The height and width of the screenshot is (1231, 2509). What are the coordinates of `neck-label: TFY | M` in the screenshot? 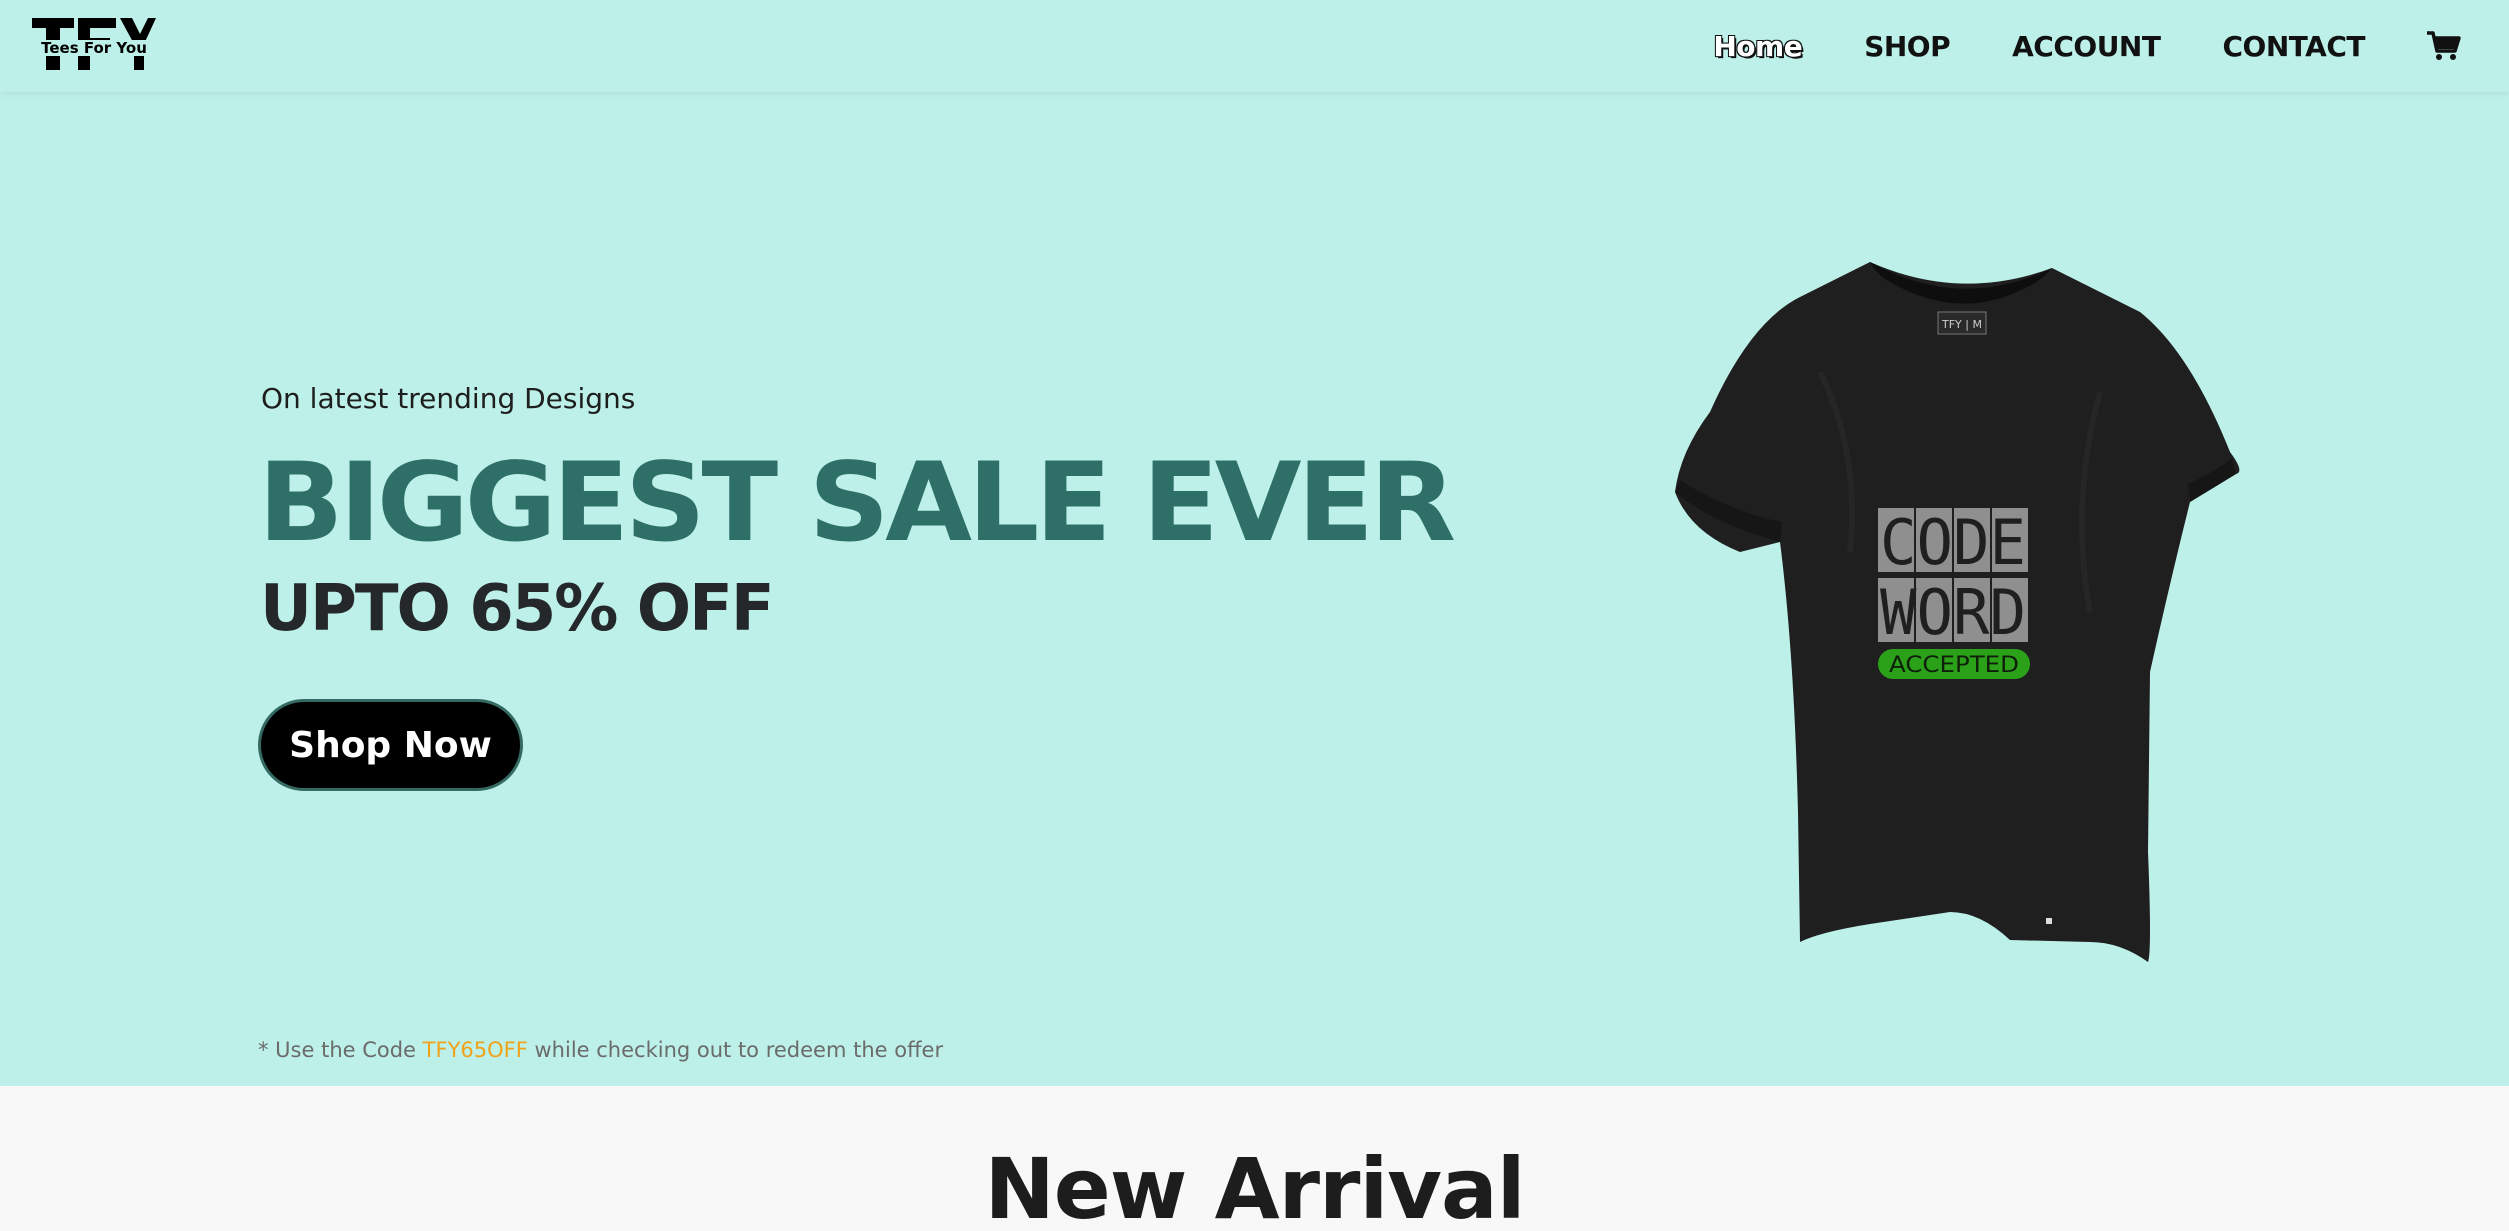 It's located at (1961, 324).